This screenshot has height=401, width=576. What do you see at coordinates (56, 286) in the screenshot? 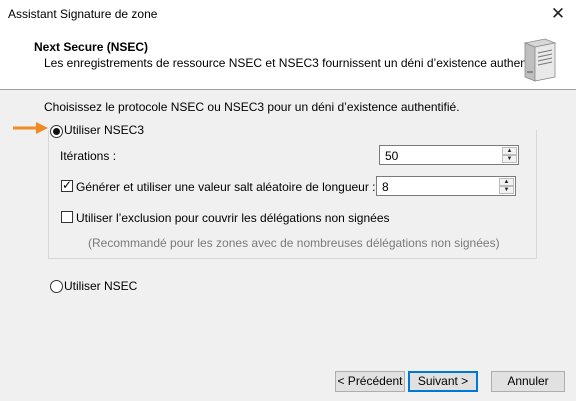
I see `radio-use-nsec` at bounding box center [56, 286].